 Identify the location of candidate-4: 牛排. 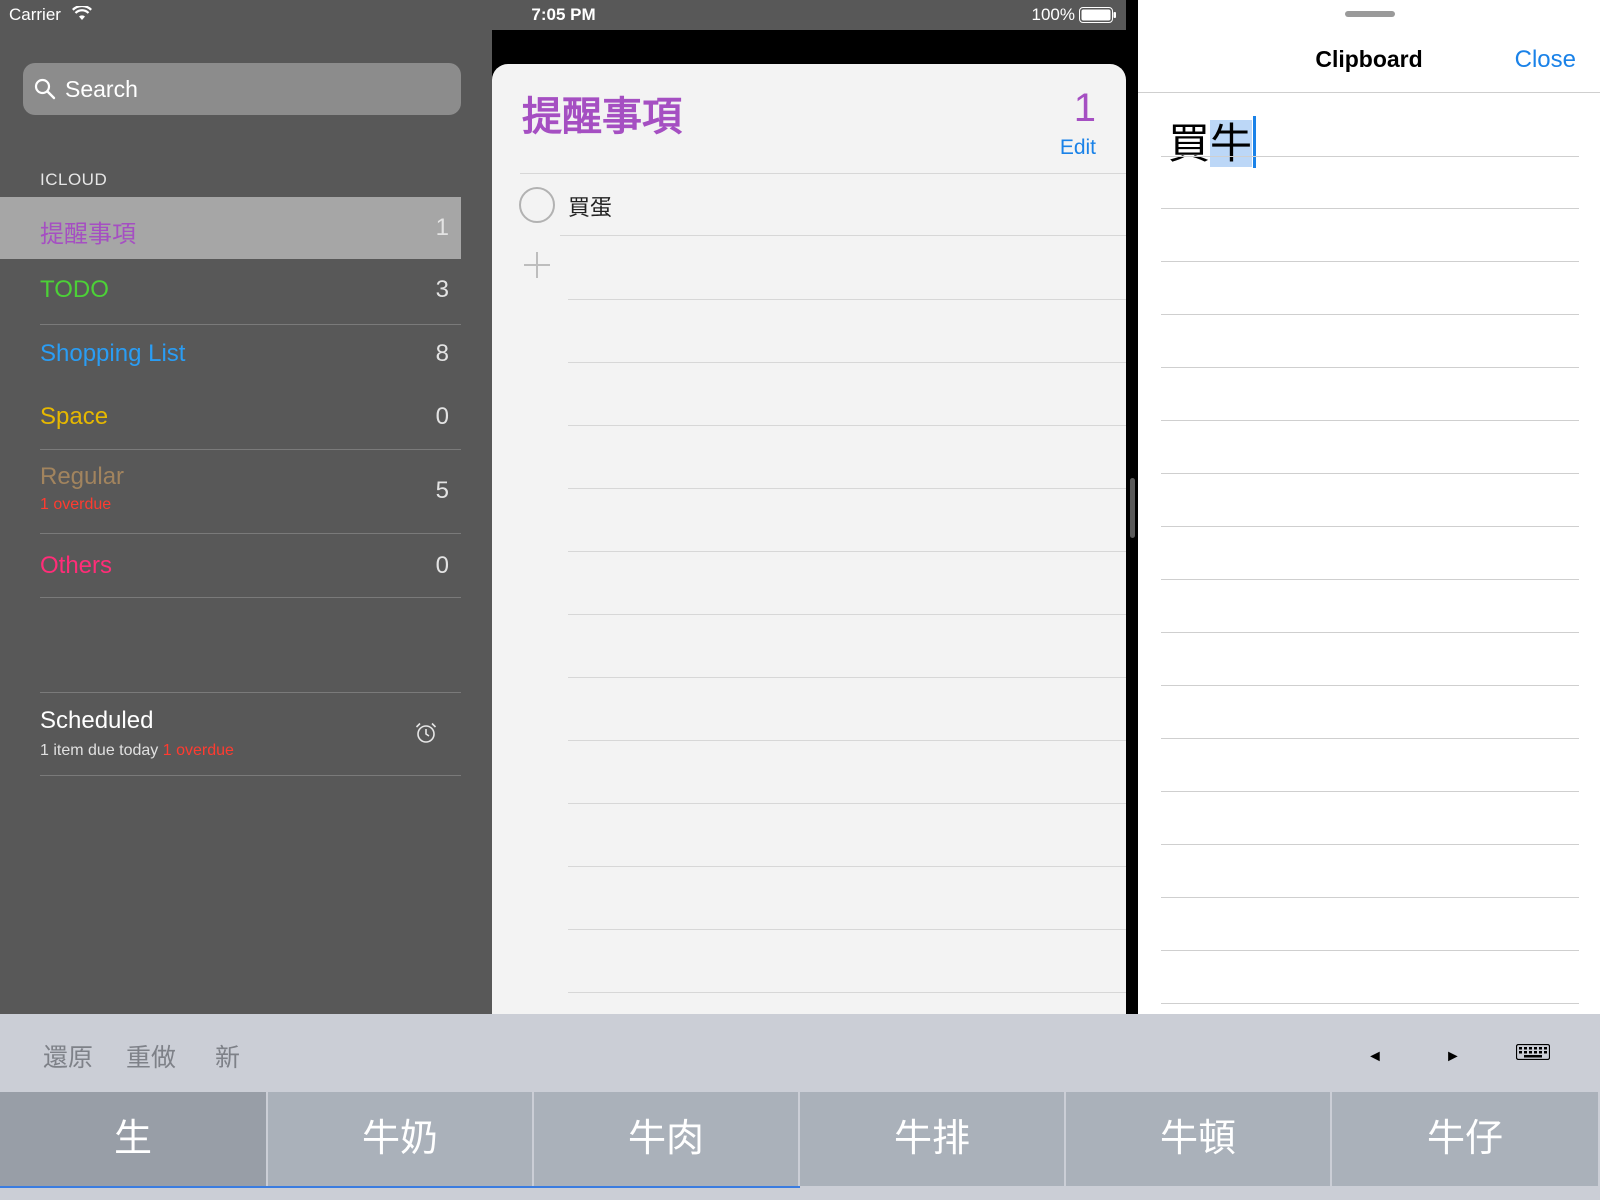
(932, 1139).